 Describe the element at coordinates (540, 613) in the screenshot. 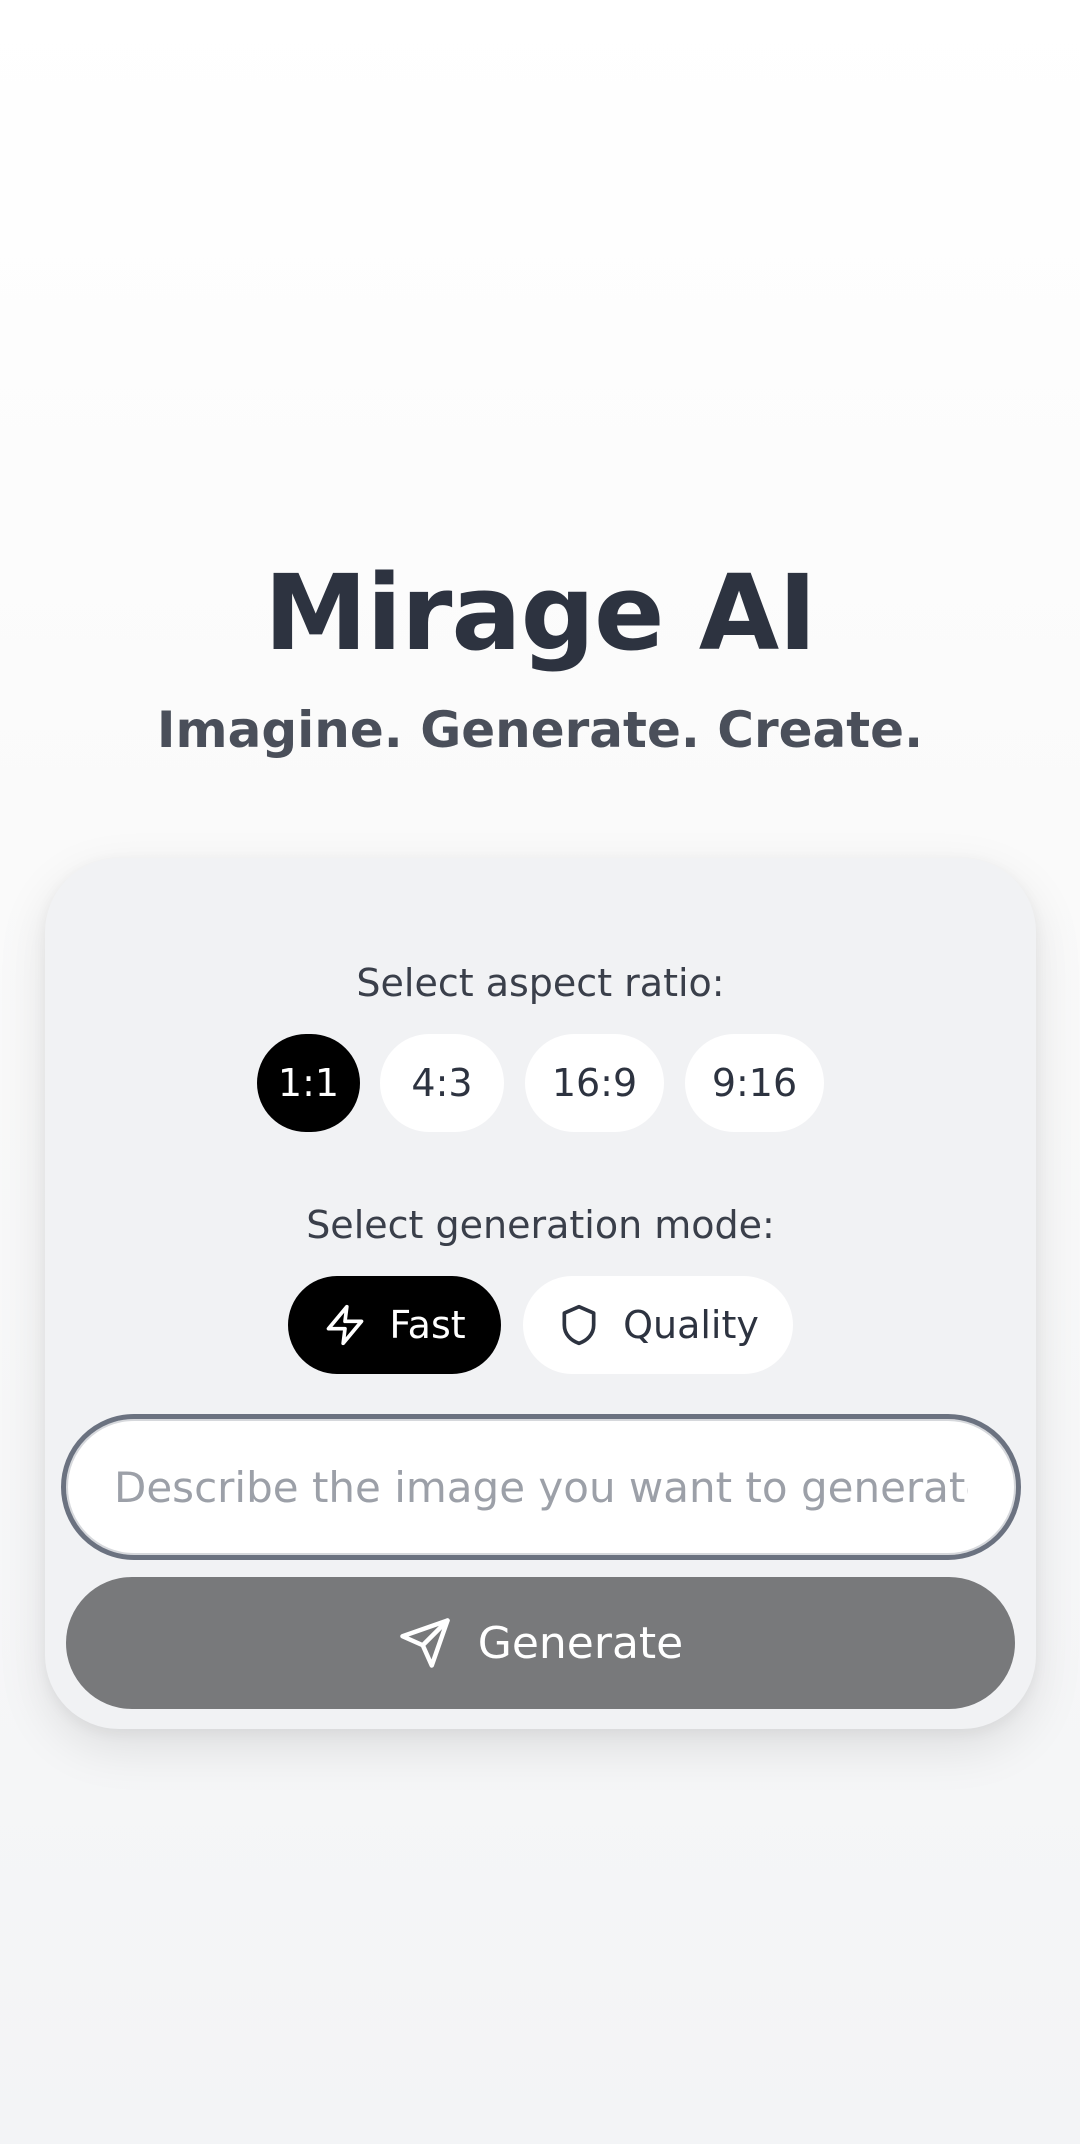

I see `app-title: Mirage AI` at that location.